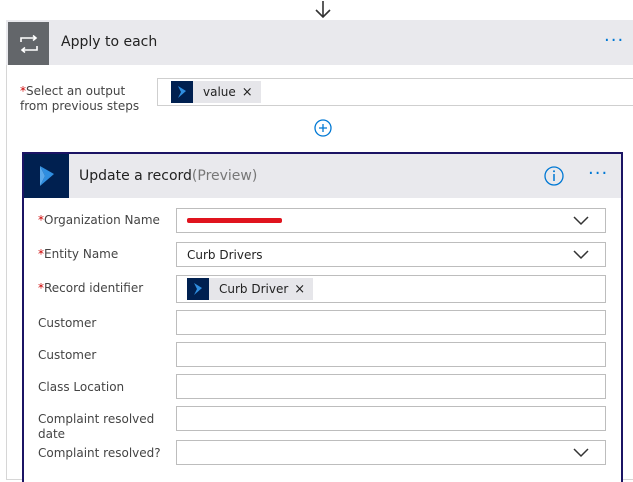 Image resolution: width=633 pixels, height=482 pixels. I want to click on select-output-input: value ×, so click(395, 92).